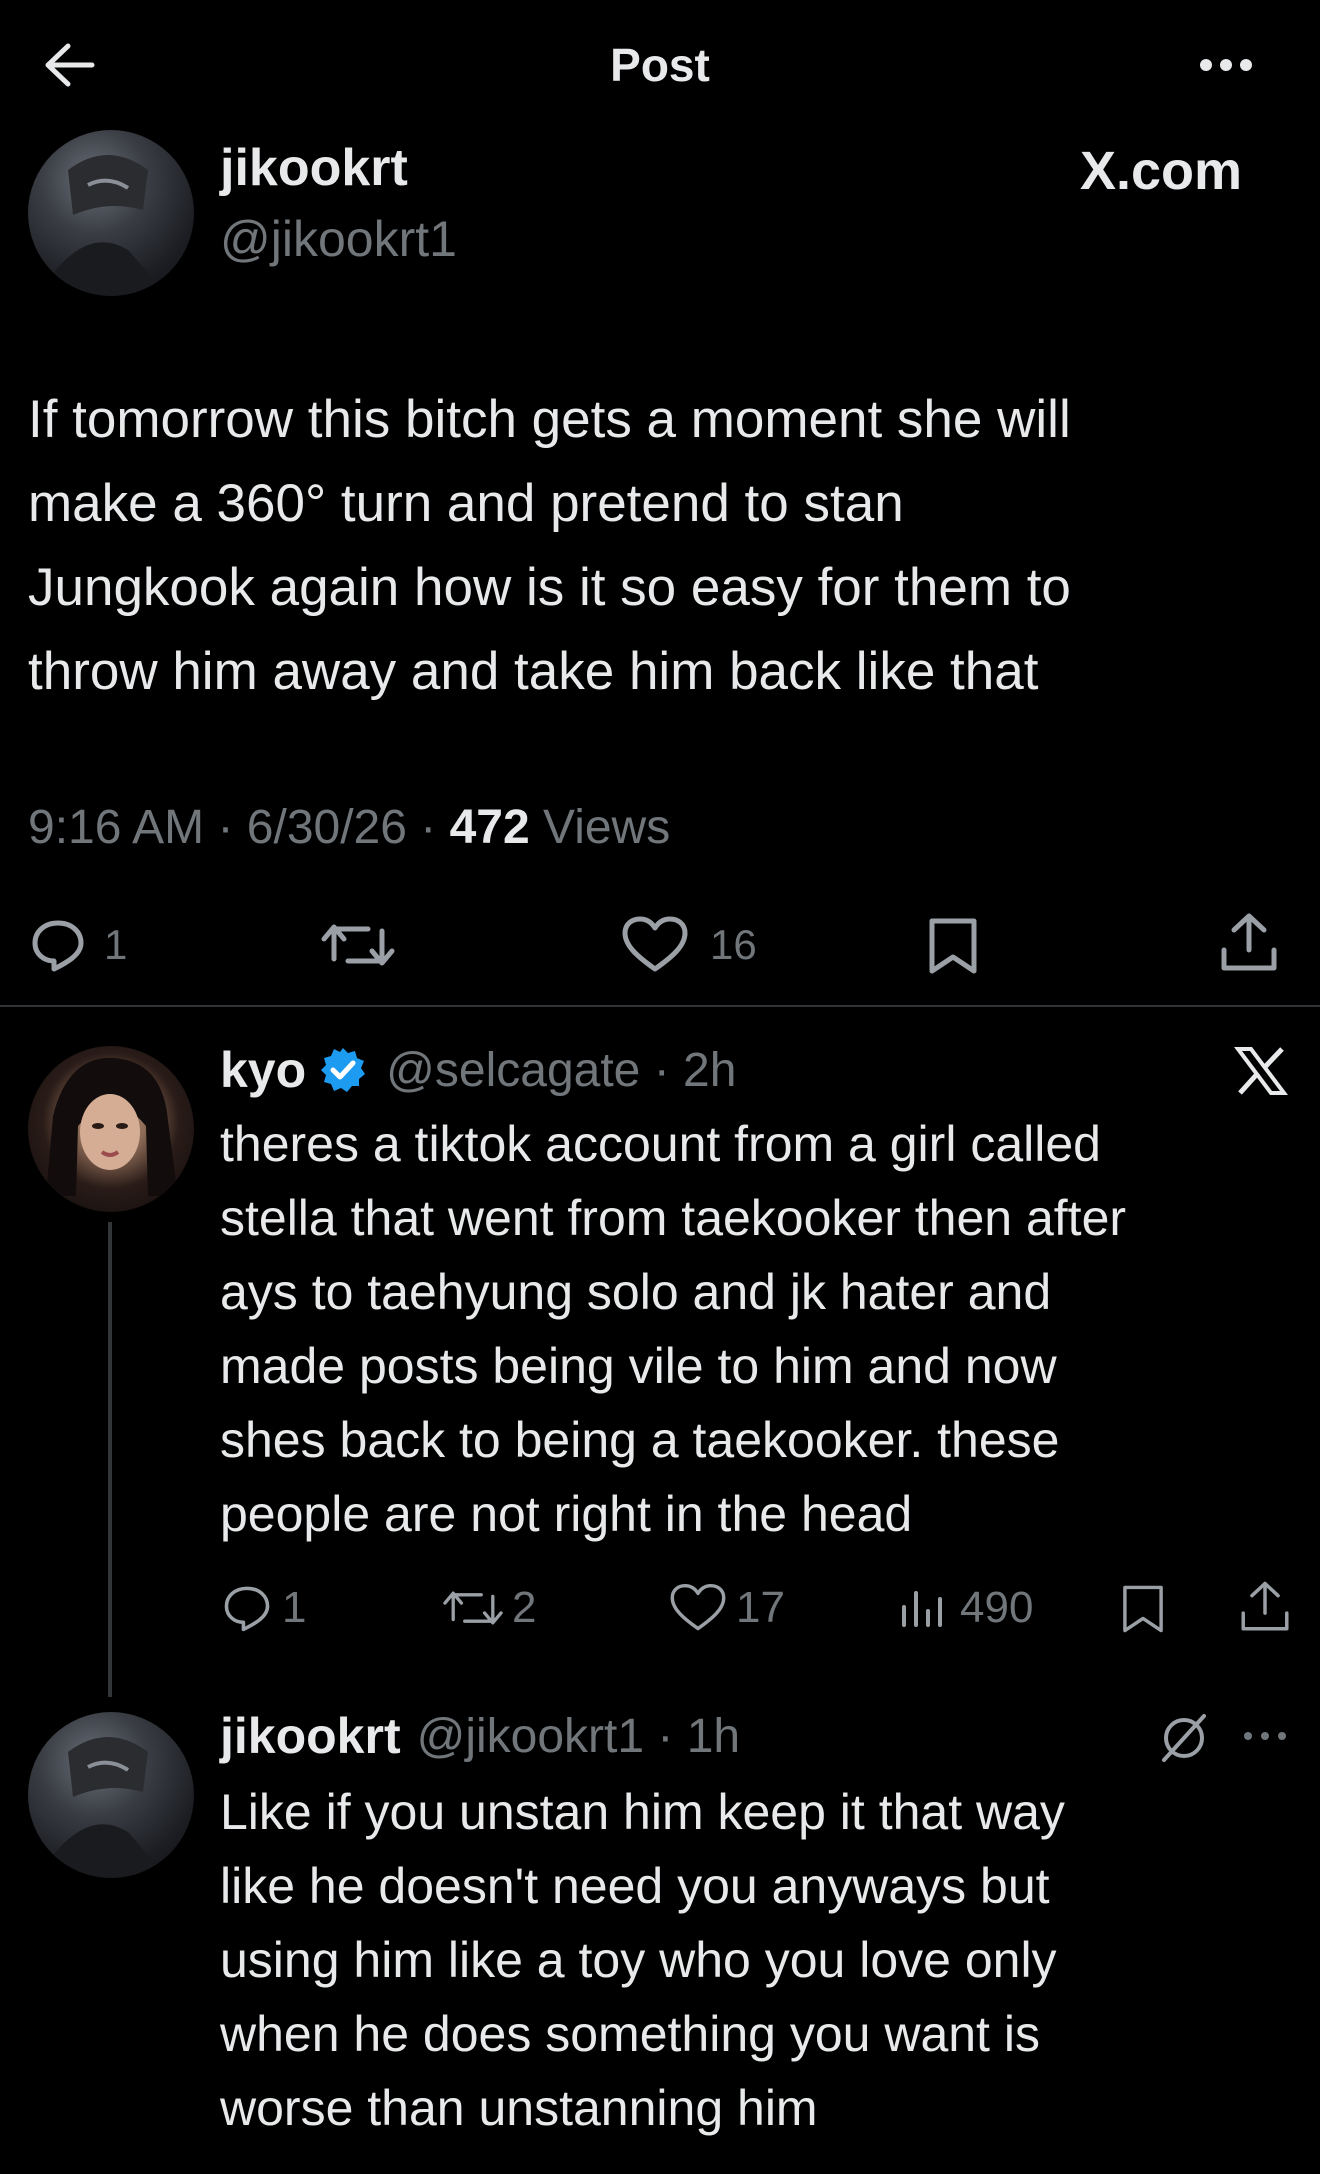  Describe the element at coordinates (760, 1607) in the screenshot. I see `like-count: 17` at that location.